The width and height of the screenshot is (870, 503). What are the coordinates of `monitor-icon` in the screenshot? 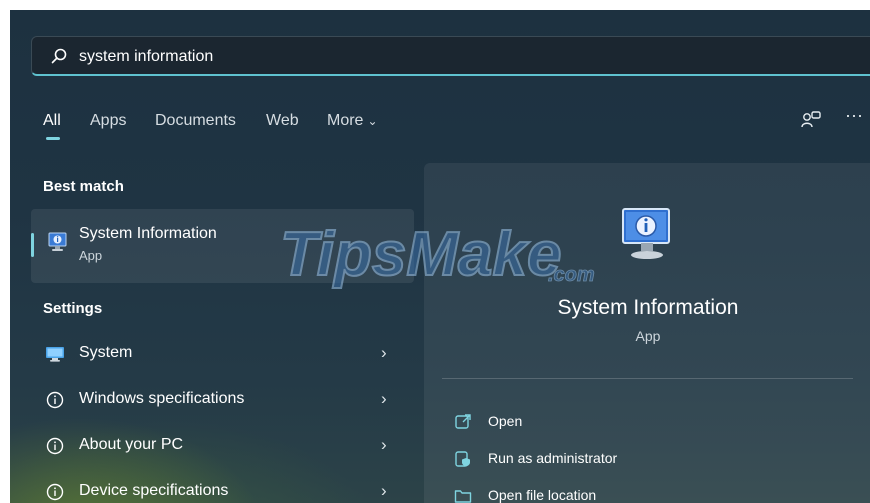 It's located at (55, 354).